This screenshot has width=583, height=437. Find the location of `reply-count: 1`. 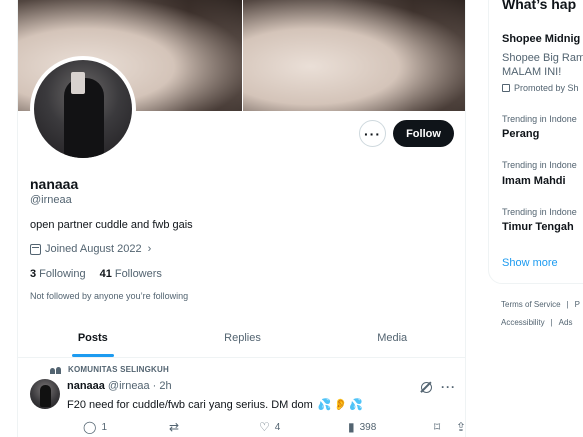

reply-count: 1 is located at coordinates (104, 427).